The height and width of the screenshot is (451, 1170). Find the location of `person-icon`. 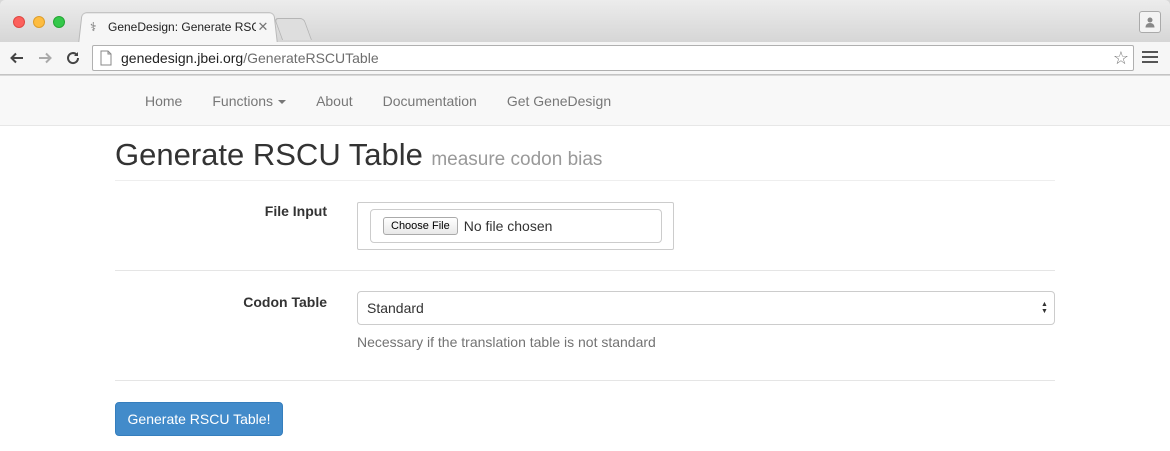

person-icon is located at coordinates (1150, 22).